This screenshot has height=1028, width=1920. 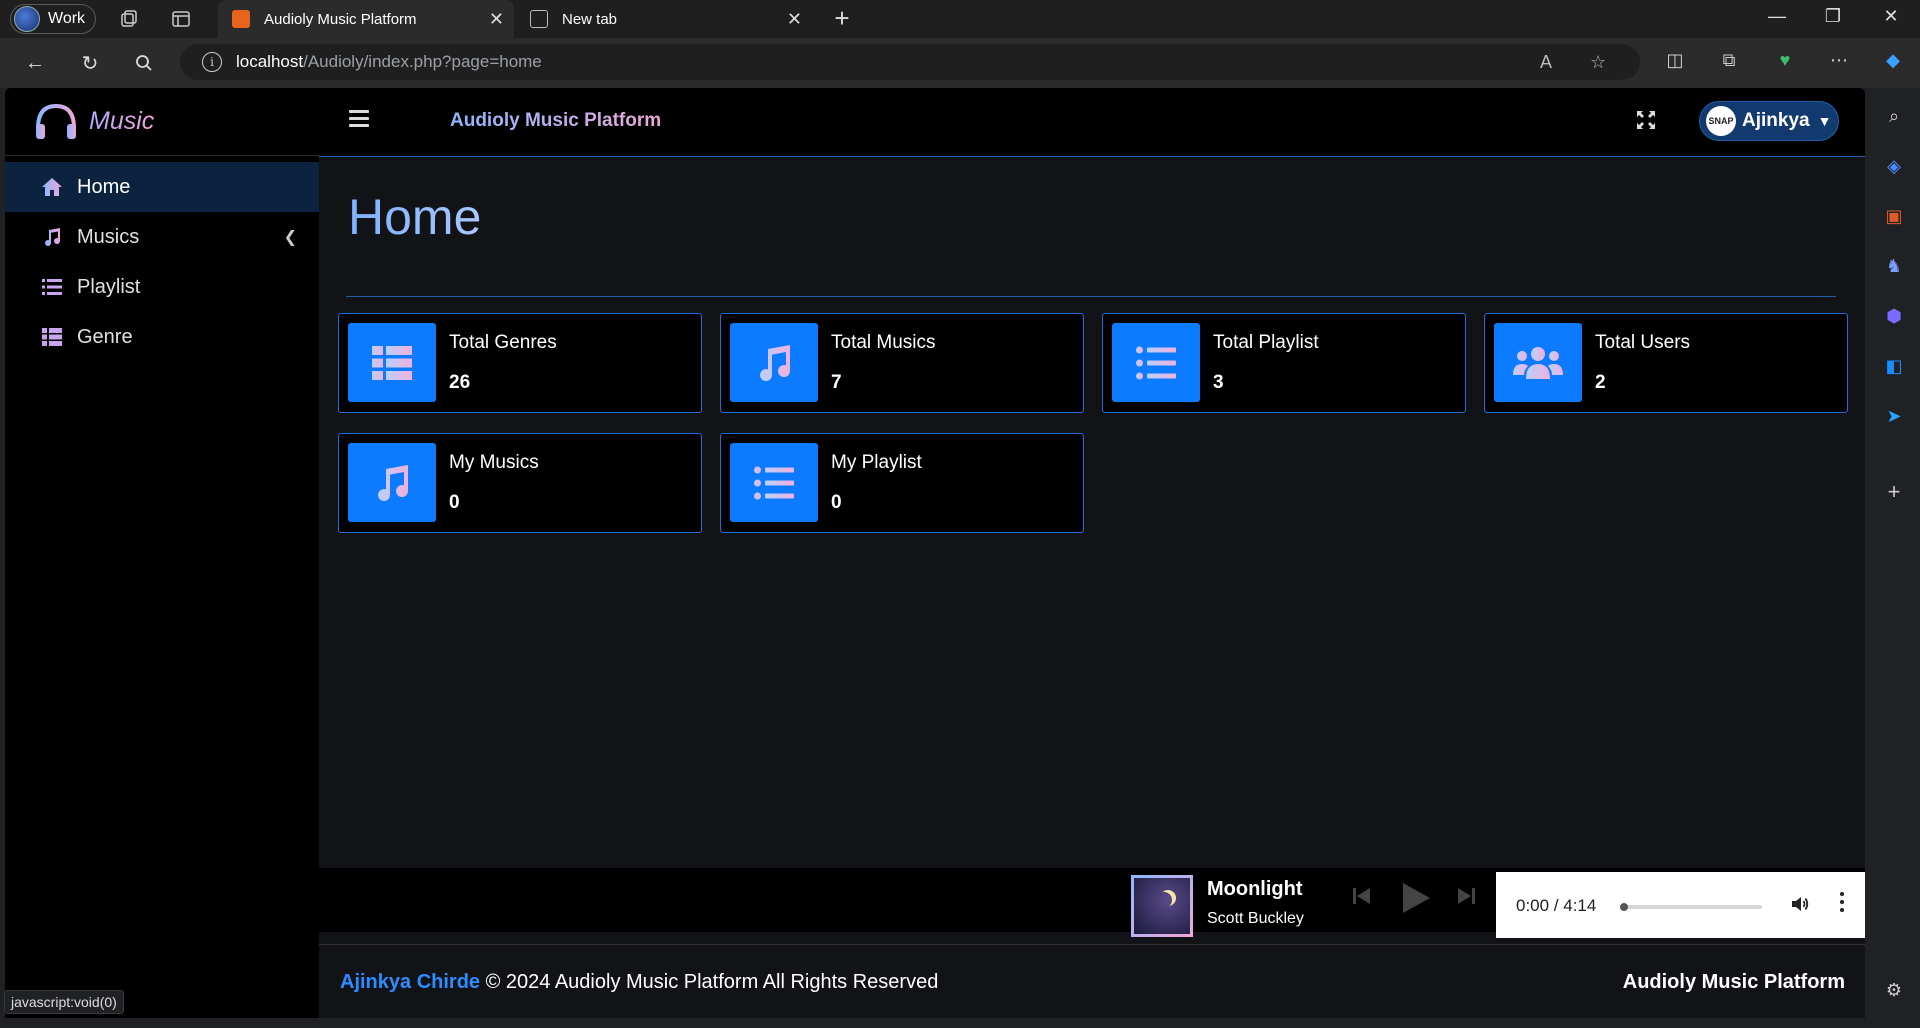 What do you see at coordinates (1284, 363) in the screenshot?
I see `stat-card-total-playlist: Total Playlist 3` at bounding box center [1284, 363].